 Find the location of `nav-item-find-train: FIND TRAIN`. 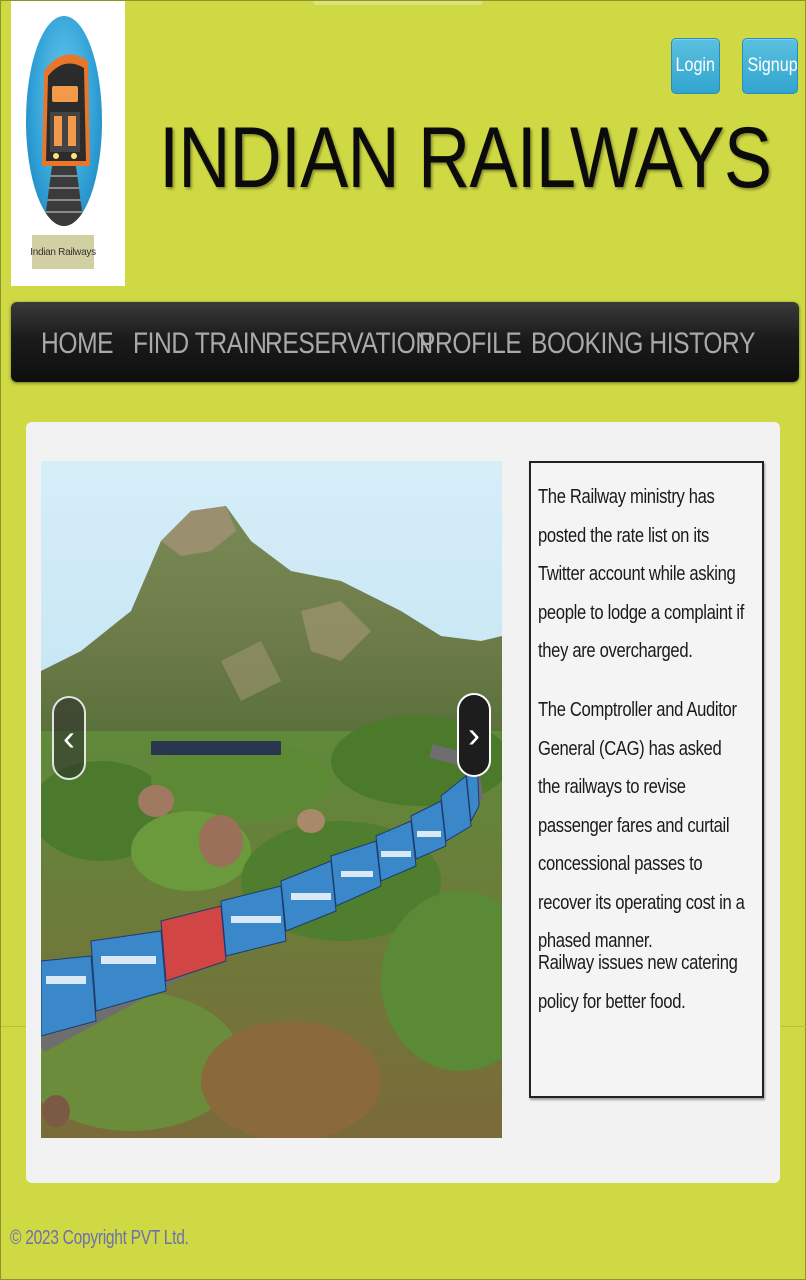

nav-item-find-train: FIND TRAIN is located at coordinates (200, 344).